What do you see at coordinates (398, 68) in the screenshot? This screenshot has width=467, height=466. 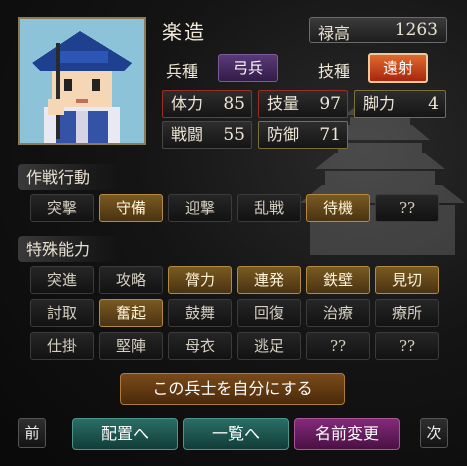 I see `skill-type-value: 遠射` at bounding box center [398, 68].